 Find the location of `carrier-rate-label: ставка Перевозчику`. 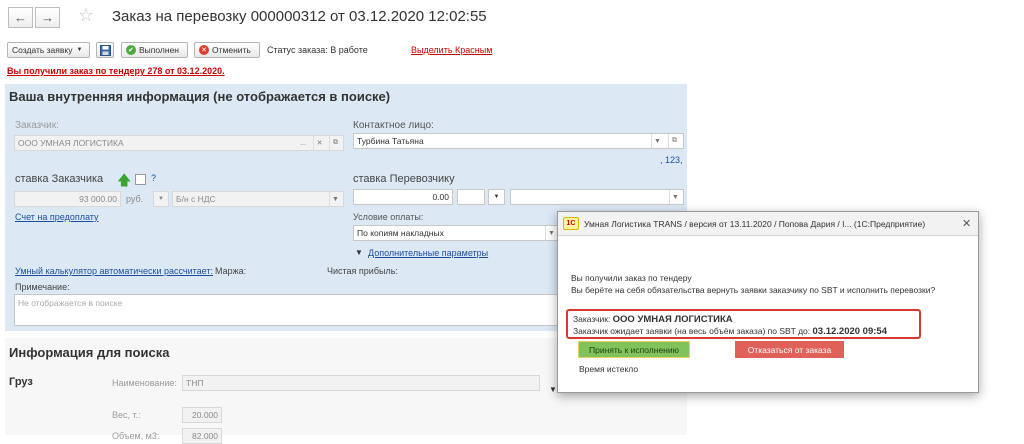

carrier-rate-label: ставка Перевозчику is located at coordinates (404, 179).